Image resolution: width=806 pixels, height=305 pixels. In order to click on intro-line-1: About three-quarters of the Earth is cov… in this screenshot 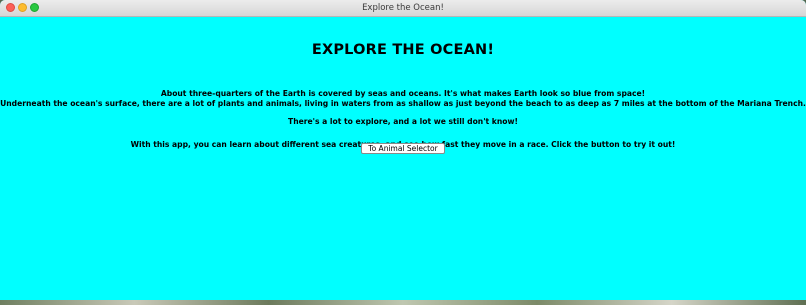, I will do `click(403, 93)`.